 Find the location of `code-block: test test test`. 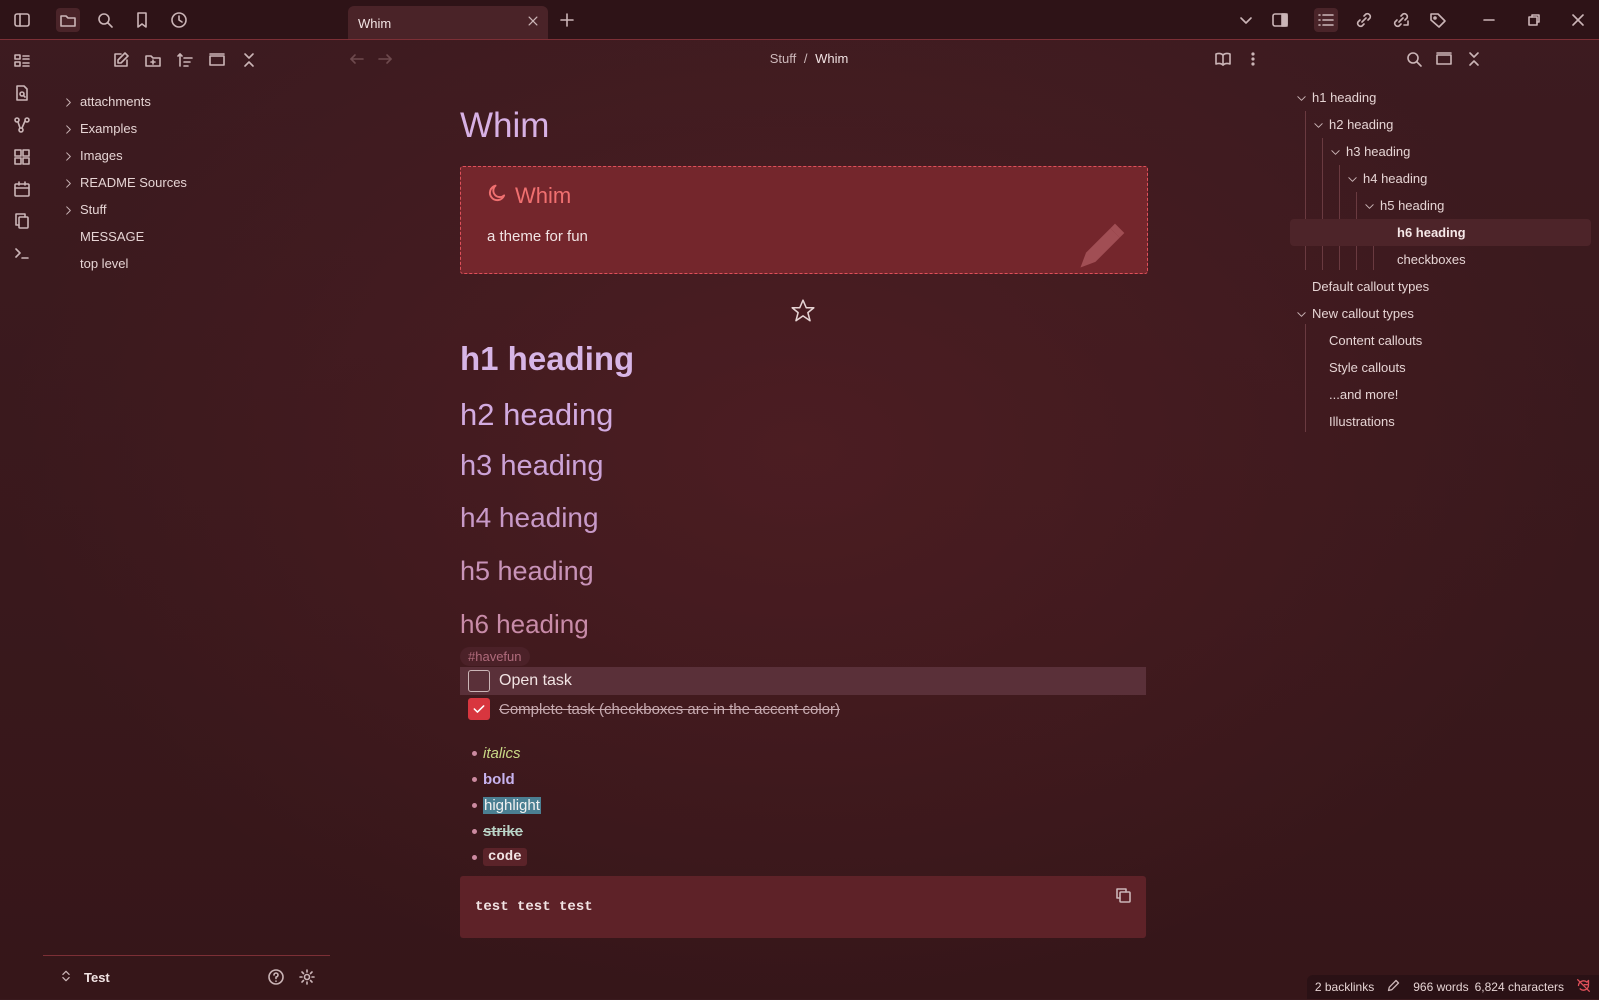

code-block: test test test is located at coordinates (803, 907).